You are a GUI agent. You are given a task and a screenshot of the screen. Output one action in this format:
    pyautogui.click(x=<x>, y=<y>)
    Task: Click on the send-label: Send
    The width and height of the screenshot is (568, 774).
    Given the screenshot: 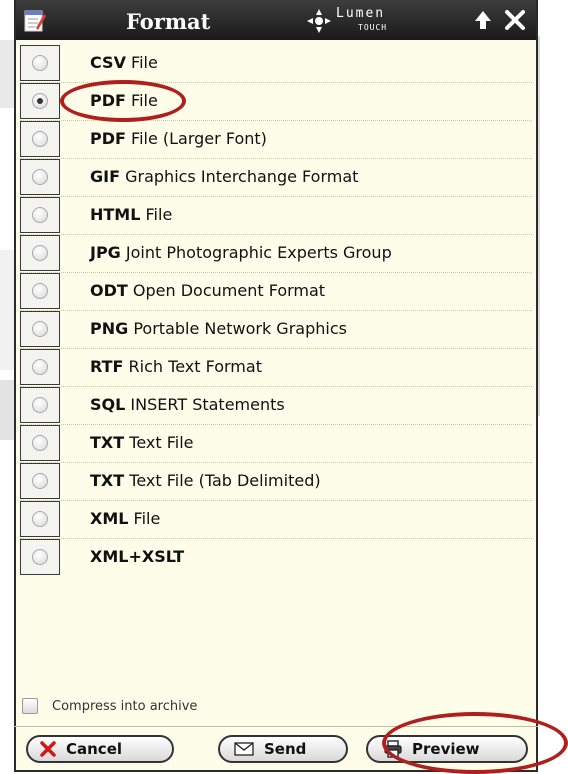 What is the action you would take?
    pyautogui.click(x=285, y=749)
    